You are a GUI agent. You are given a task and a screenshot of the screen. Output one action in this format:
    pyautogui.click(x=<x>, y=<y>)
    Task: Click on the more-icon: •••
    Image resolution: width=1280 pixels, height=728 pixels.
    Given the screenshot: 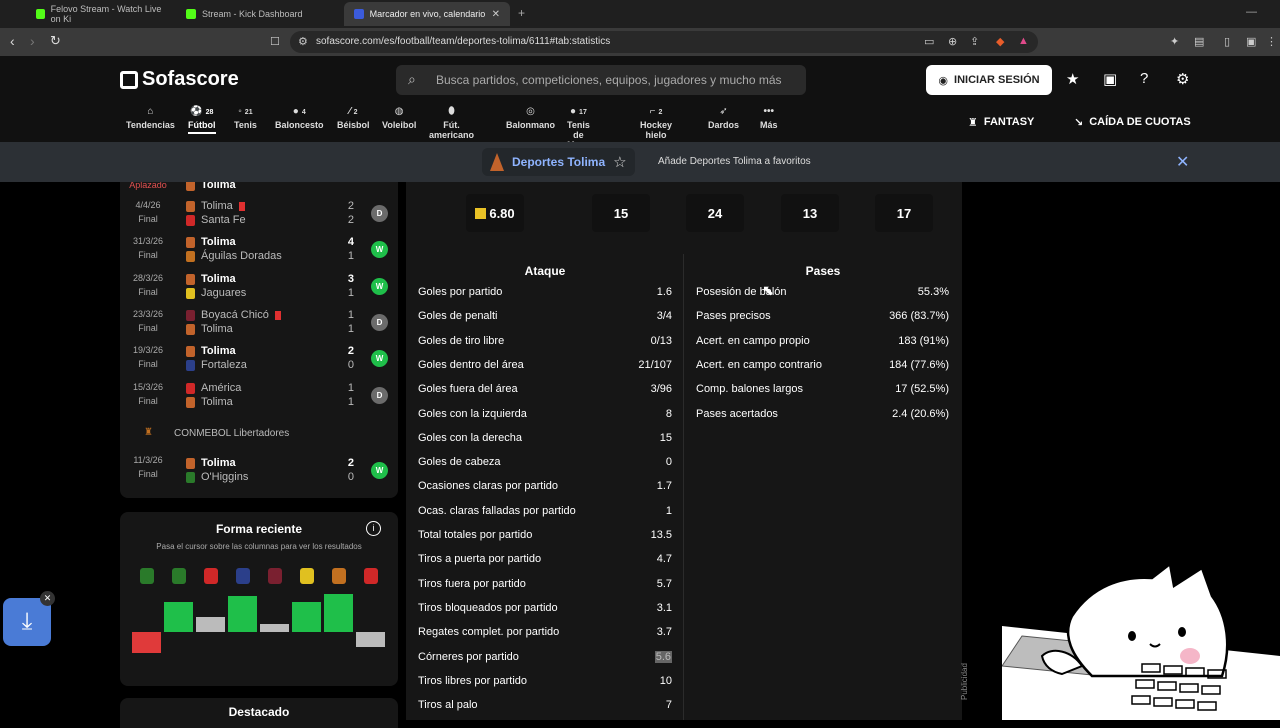 What is the action you would take?
    pyautogui.click(x=769, y=111)
    